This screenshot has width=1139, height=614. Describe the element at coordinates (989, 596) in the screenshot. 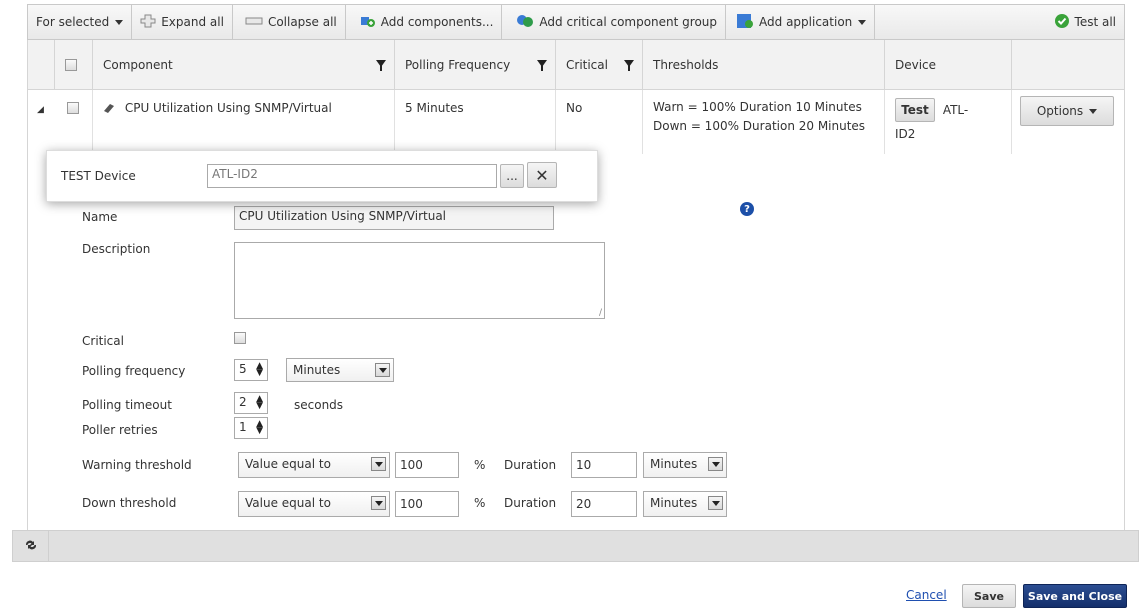

I see `save-button: Save` at that location.